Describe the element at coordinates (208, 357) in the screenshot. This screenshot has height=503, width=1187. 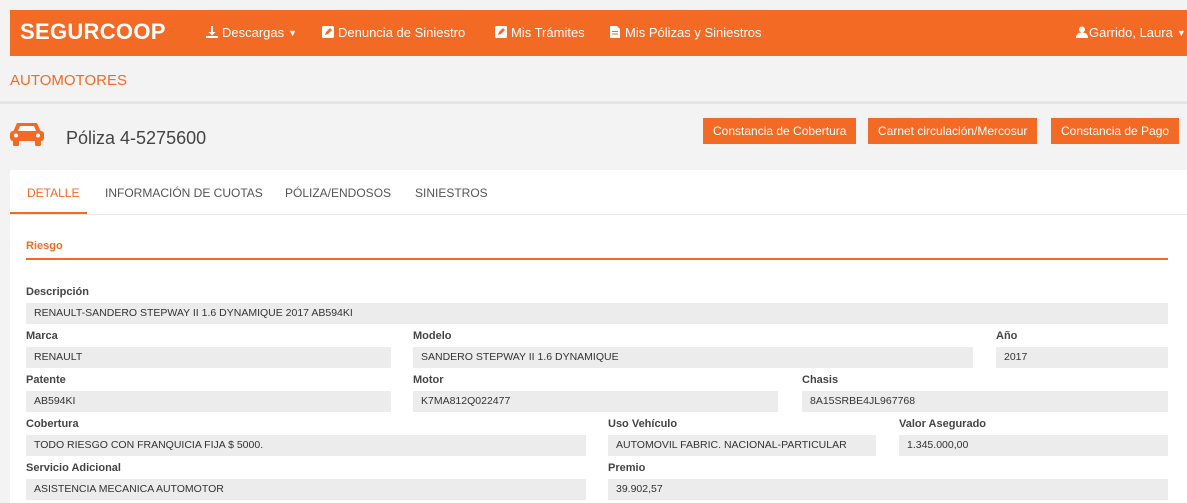
I see `marca-value: RENAULT` at that location.